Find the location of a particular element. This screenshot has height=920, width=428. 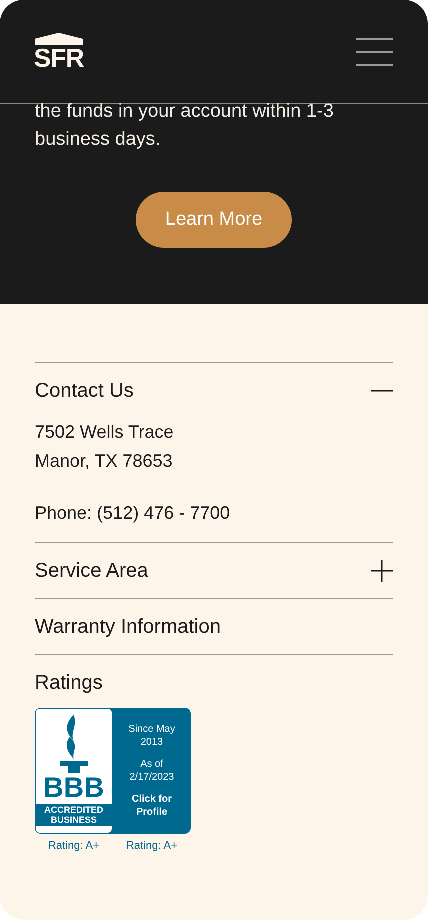

accredited-banner: ACCREDITED BUSINESS is located at coordinates (74, 815).